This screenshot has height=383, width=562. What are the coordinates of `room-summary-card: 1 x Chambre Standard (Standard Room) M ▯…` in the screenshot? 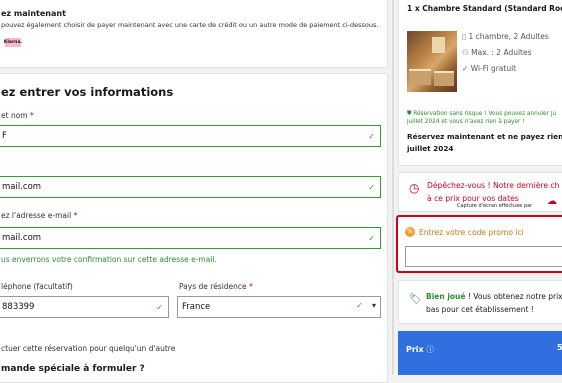 It's located at (480, 83).